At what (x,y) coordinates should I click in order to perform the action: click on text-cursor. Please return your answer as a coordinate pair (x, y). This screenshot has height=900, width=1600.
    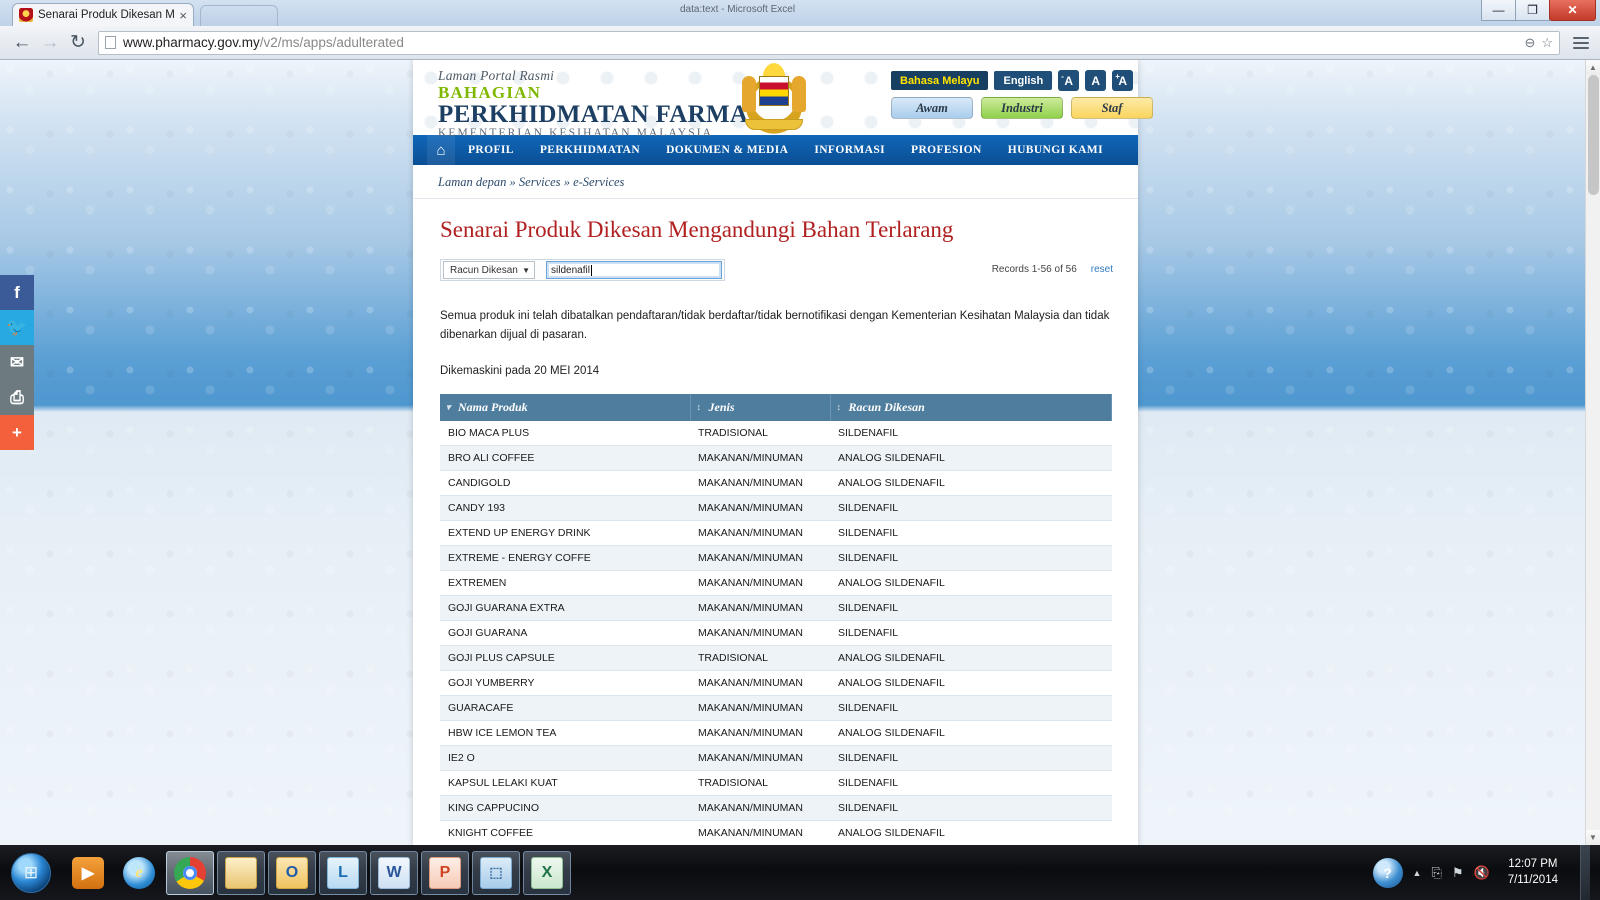
    Looking at the image, I should click on (591, 270).